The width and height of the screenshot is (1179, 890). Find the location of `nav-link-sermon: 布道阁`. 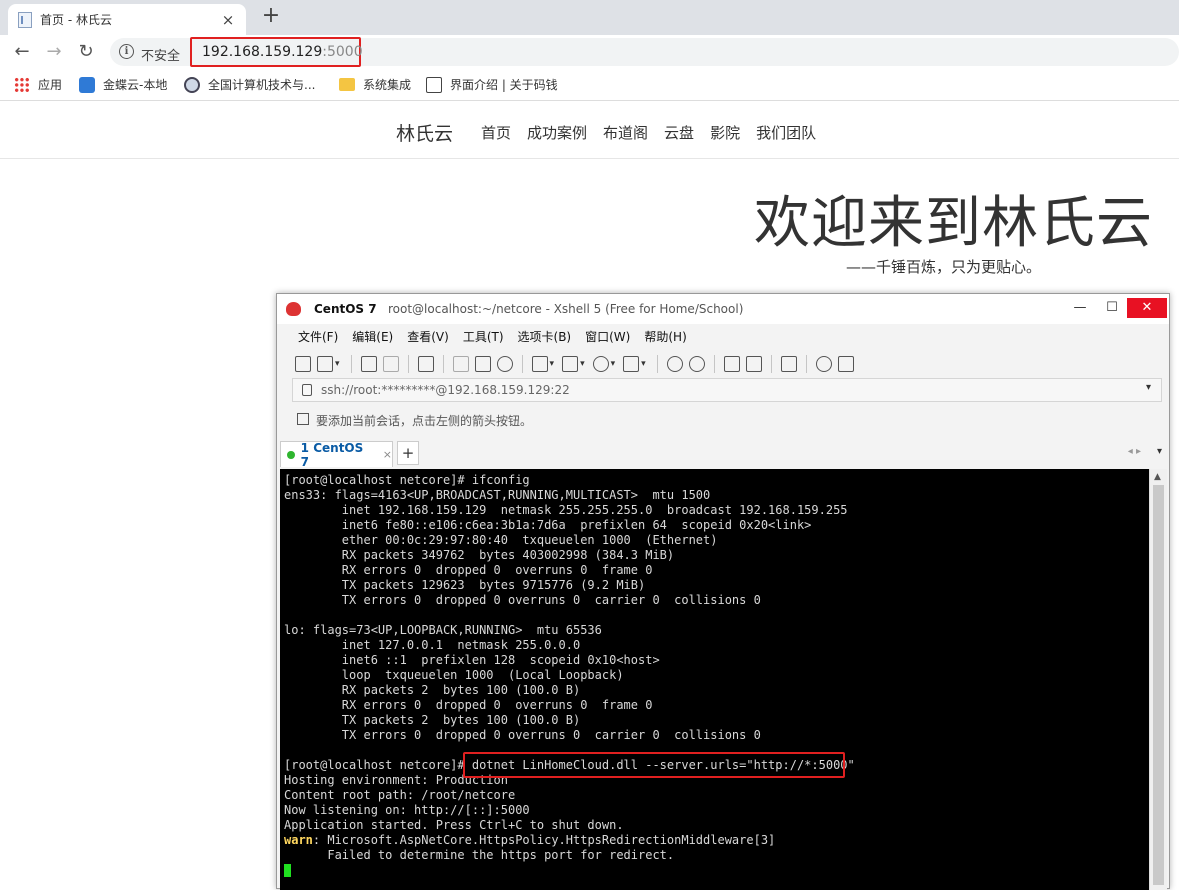

nav-link-sermon: 布道阁 is located at coordinates (625, 132).